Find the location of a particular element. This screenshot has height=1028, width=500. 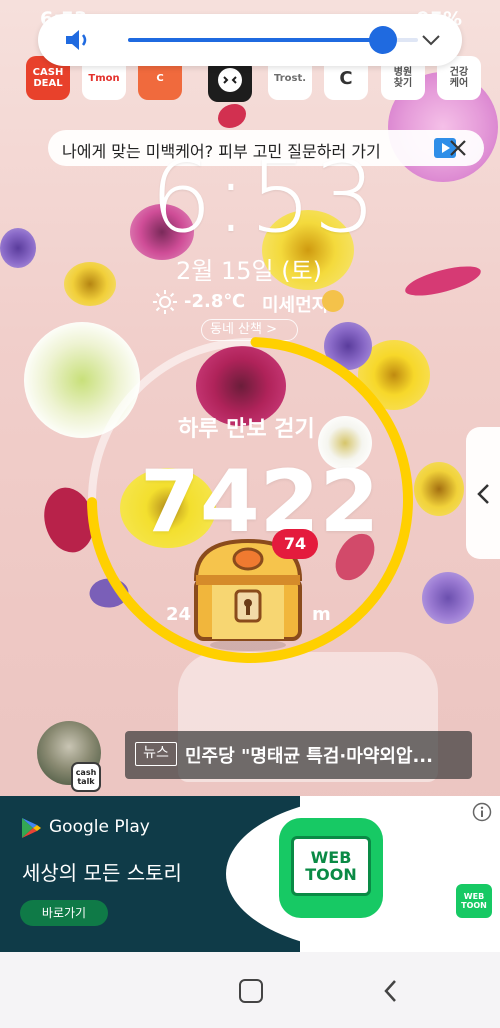

speaker-icon is located at coordinates (79, 40).